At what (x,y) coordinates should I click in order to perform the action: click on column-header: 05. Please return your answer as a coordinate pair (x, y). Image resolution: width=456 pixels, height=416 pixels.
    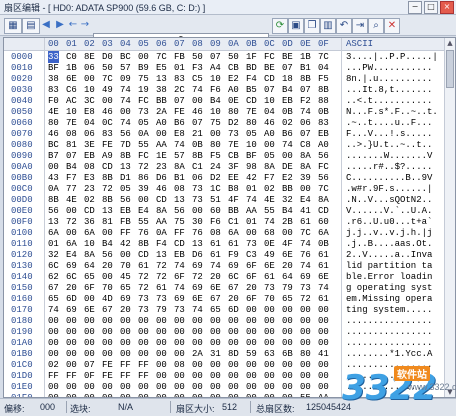
    Looking at the image, I should click on (143, 44).